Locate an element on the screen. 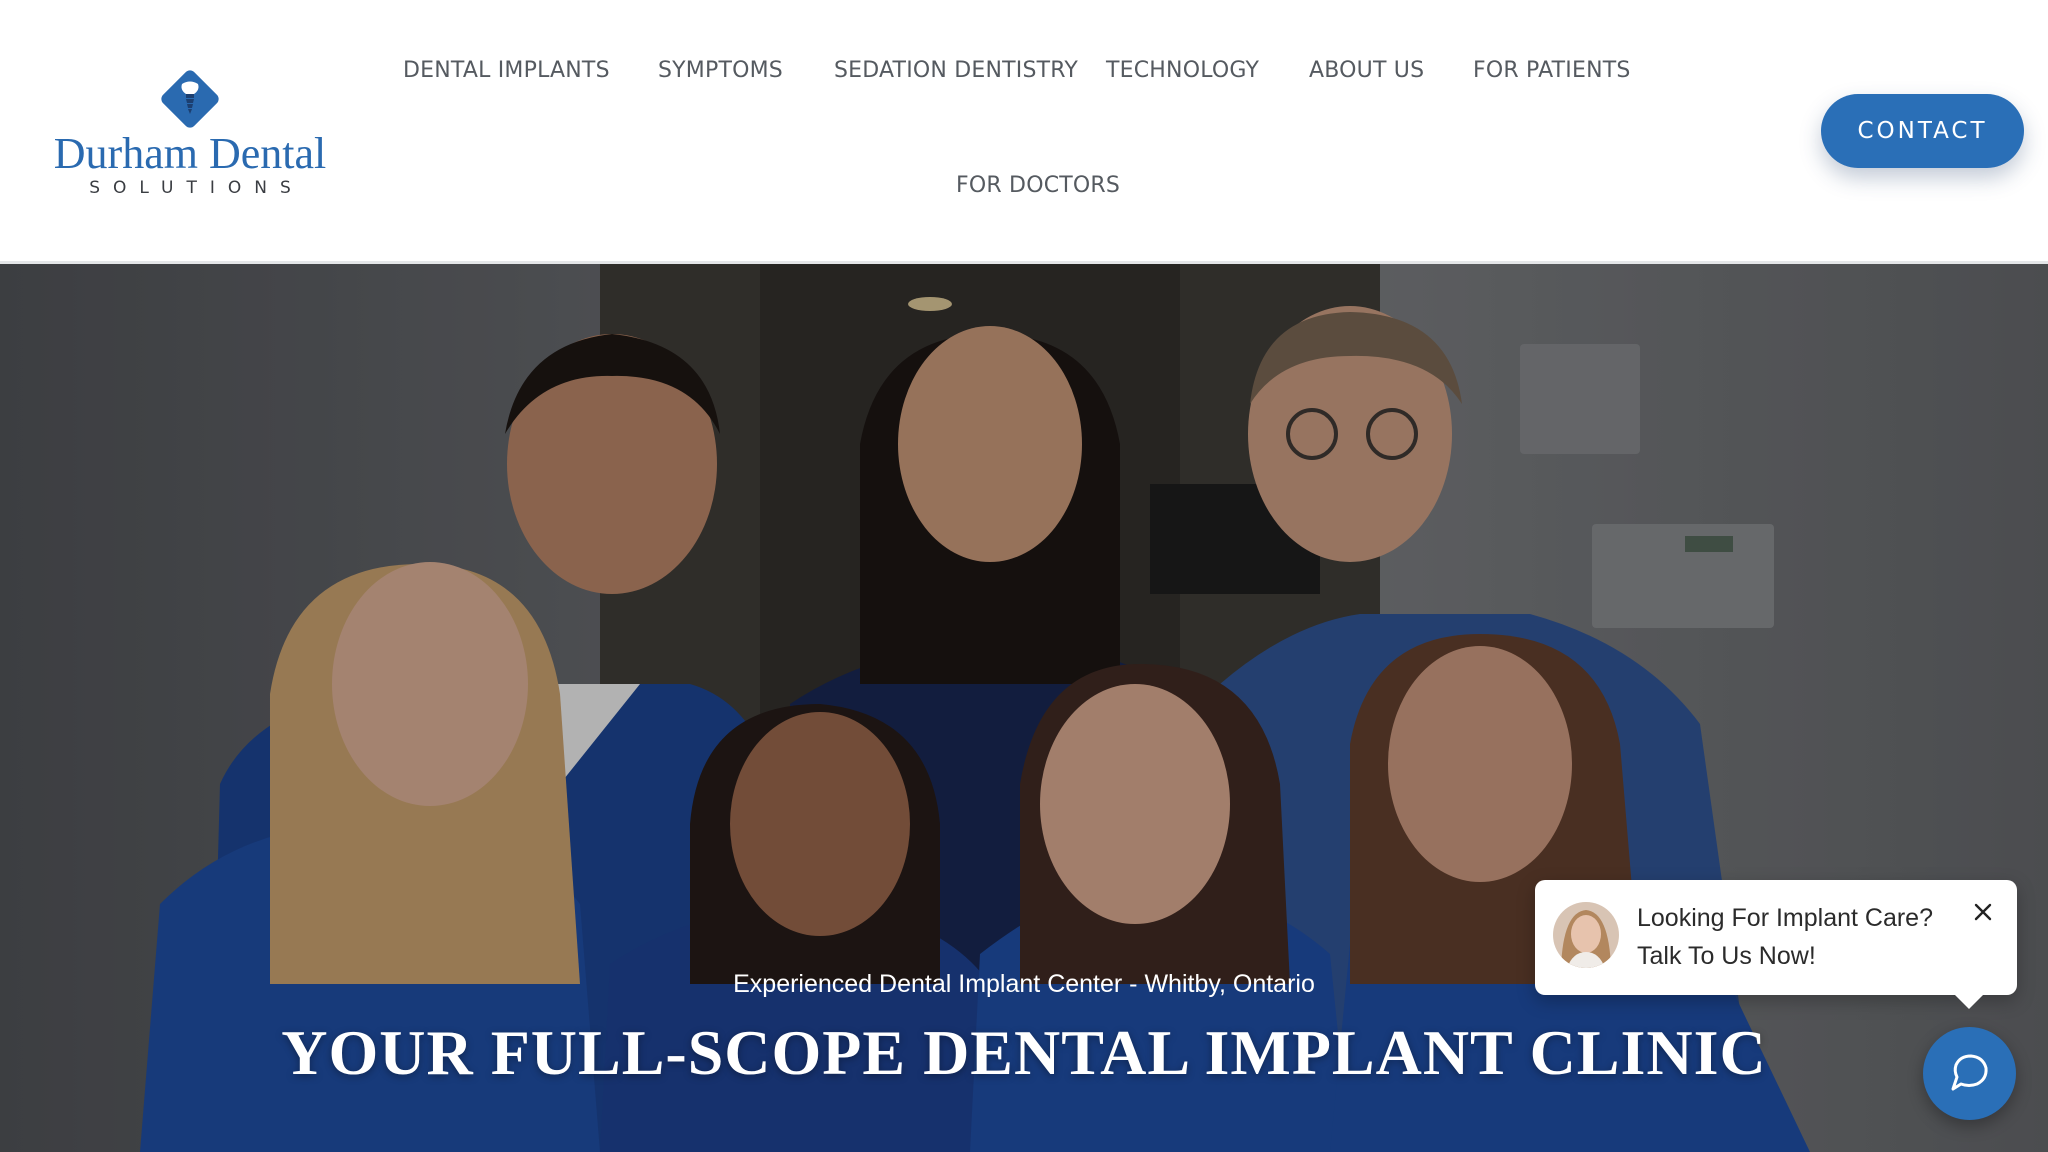 The height and width of the screenshot is (1152, 2048). contact-button: CONTACT is located at coordinates (1922, 131).